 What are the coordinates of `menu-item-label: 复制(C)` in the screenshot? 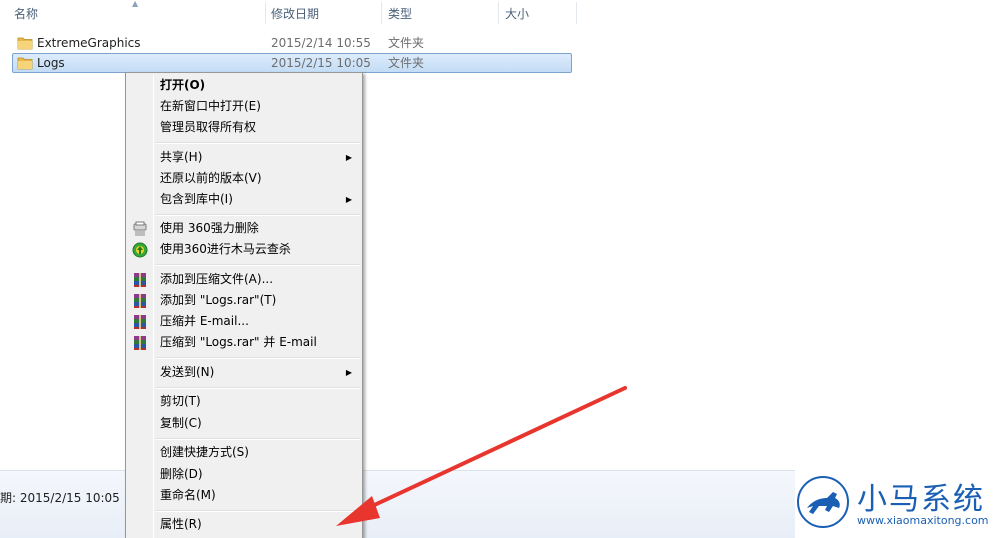 It's located at (181, 423).